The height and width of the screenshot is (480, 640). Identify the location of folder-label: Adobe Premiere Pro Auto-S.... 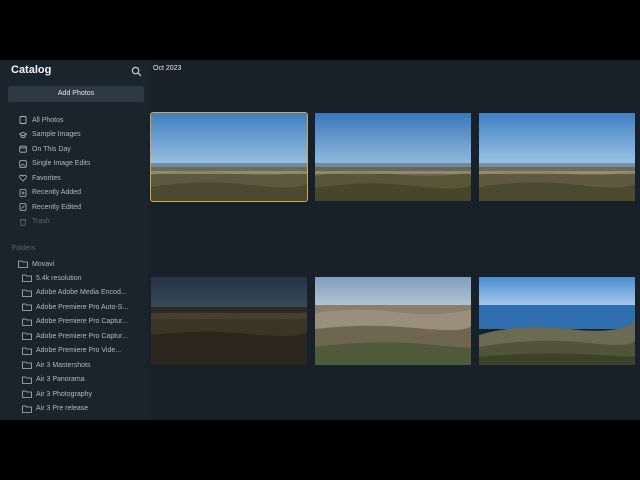
(82, 307).